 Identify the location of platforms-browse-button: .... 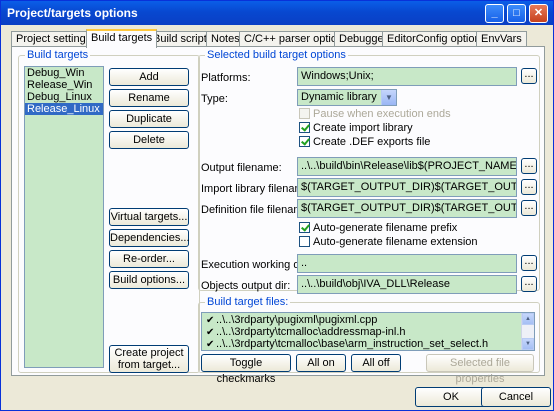
(529, 76).